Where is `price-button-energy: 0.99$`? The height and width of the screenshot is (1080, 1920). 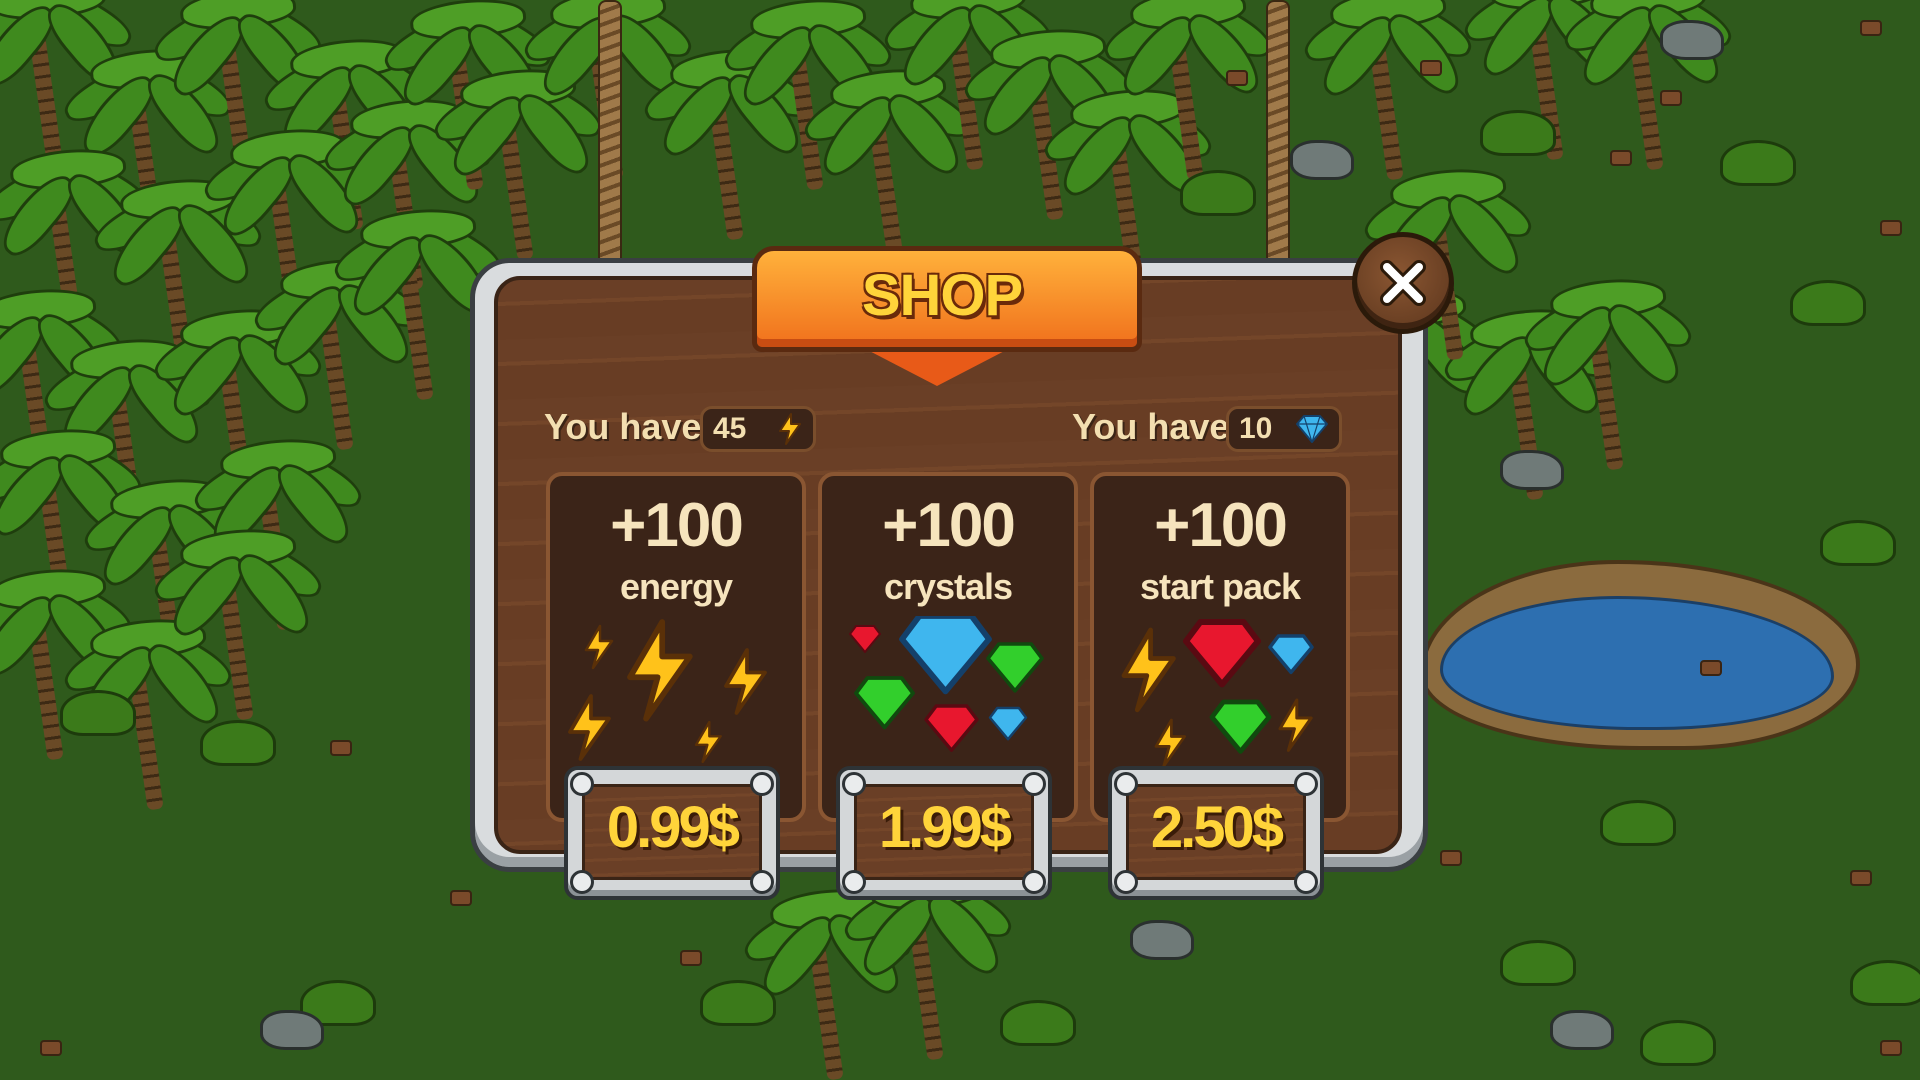 price-button-energy: 0.99$ is located at coordinates (672, 833).